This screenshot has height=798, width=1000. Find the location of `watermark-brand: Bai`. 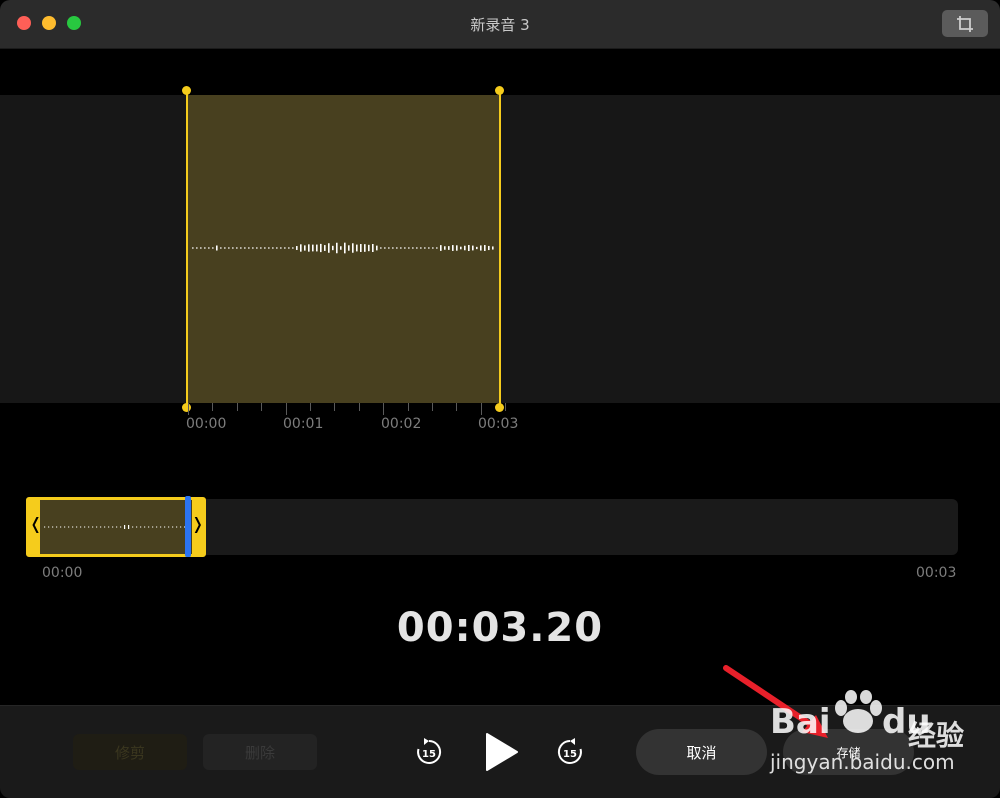

watermark-brand: Bai is located at coordinates (800, 722).